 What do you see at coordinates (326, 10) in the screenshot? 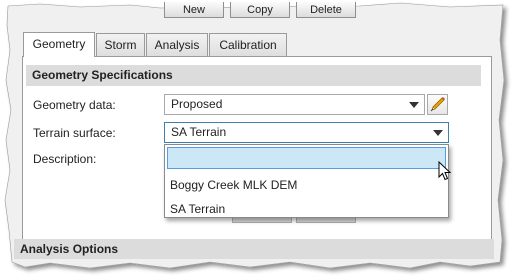
I see `delete-button: Delete` at bounding box center [326, 10].